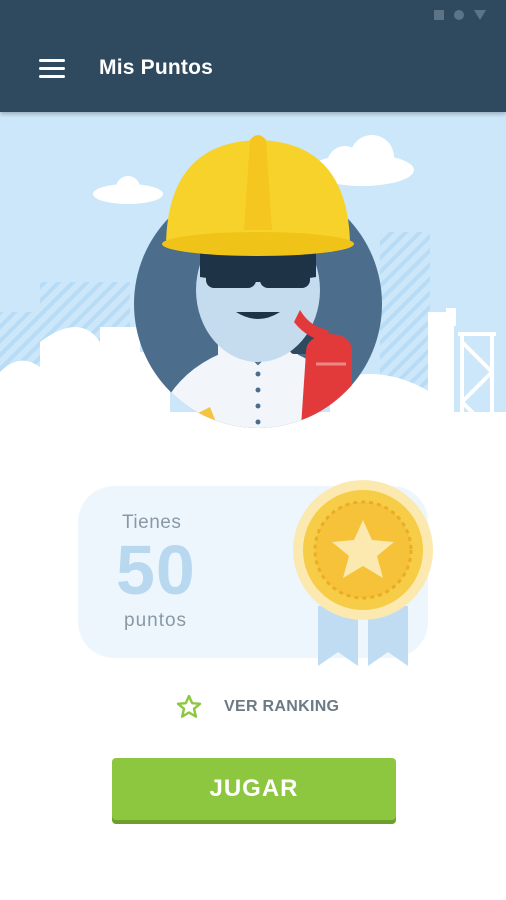 The width and height of the screenshot is (506, 900). What do you see at coordinates (363, 573) in the screenshot?
I see `medal-icon` at bounding box center [363, 573].